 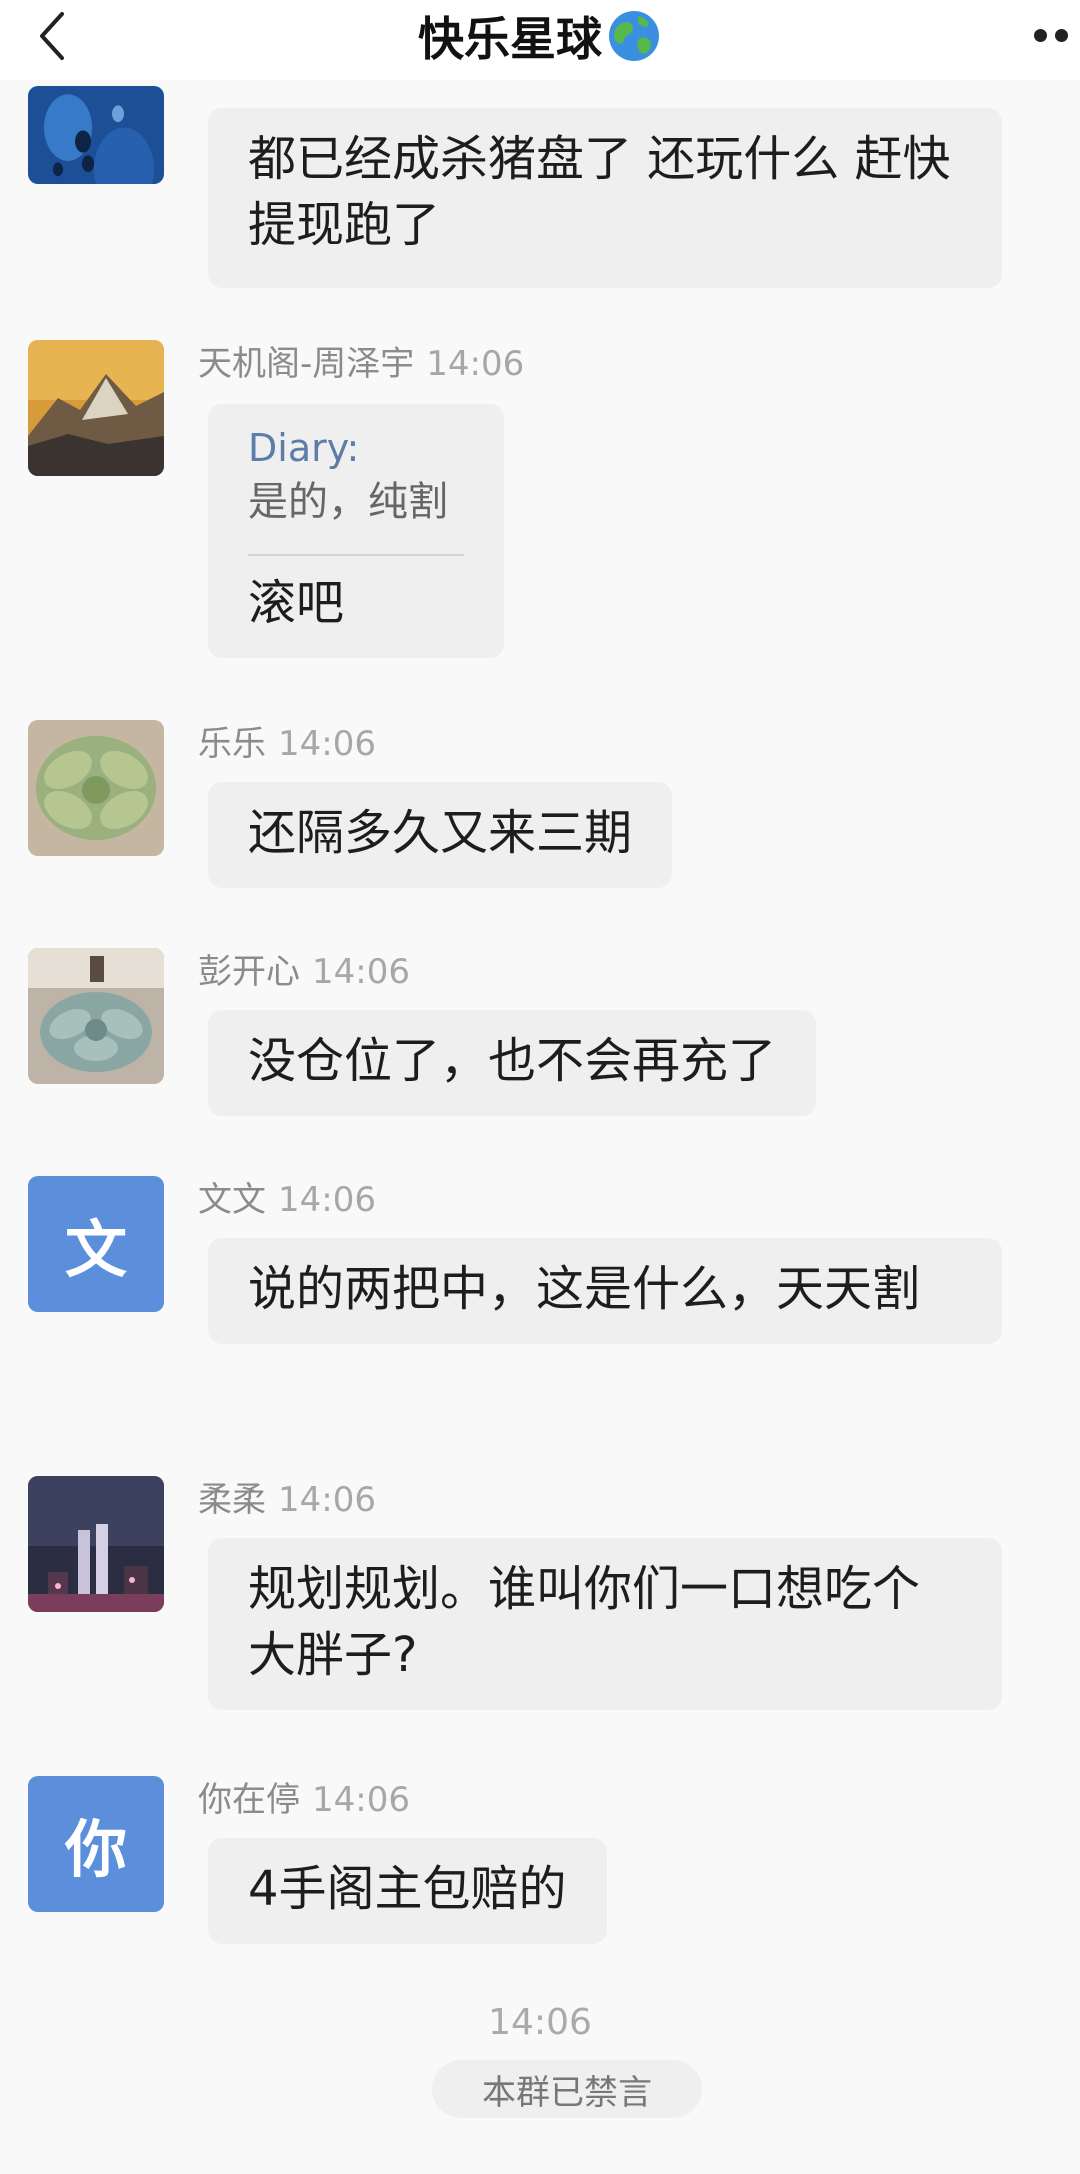 What do you see at coordinates (296, 603) in the screenshot?
I see `message-text: 滚吧` at bounding box center [296, 603].